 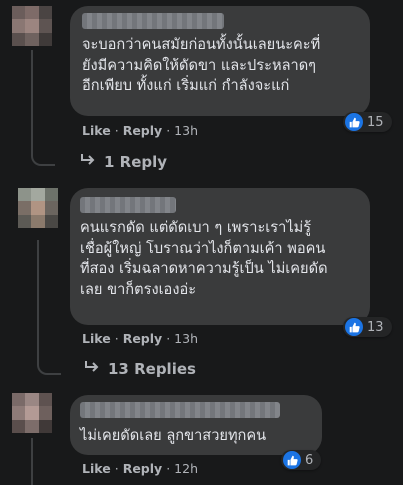 I want to click on reaction-count-value: 13, so click(x=375, y=327).